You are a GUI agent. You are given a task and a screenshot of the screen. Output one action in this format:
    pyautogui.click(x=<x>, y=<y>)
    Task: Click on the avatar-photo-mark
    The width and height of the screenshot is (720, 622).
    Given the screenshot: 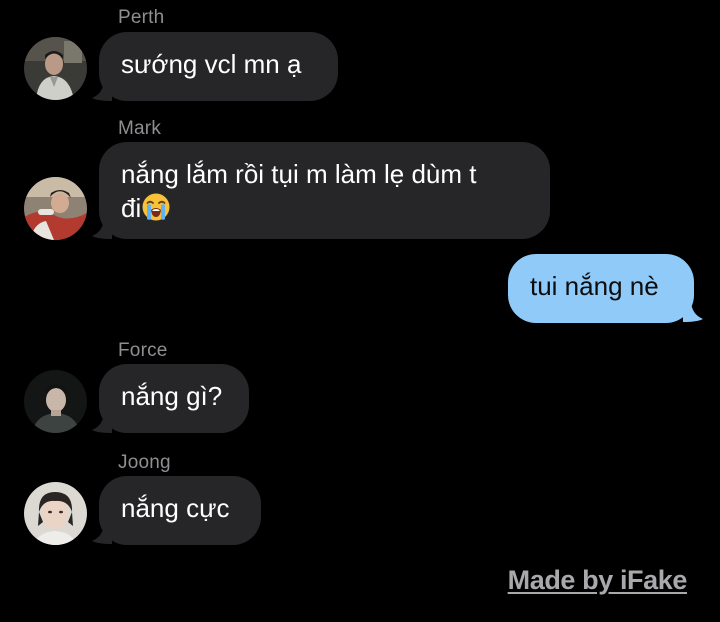 What is the action you would take?
    pyautogui.click(x=55, y=208)
    